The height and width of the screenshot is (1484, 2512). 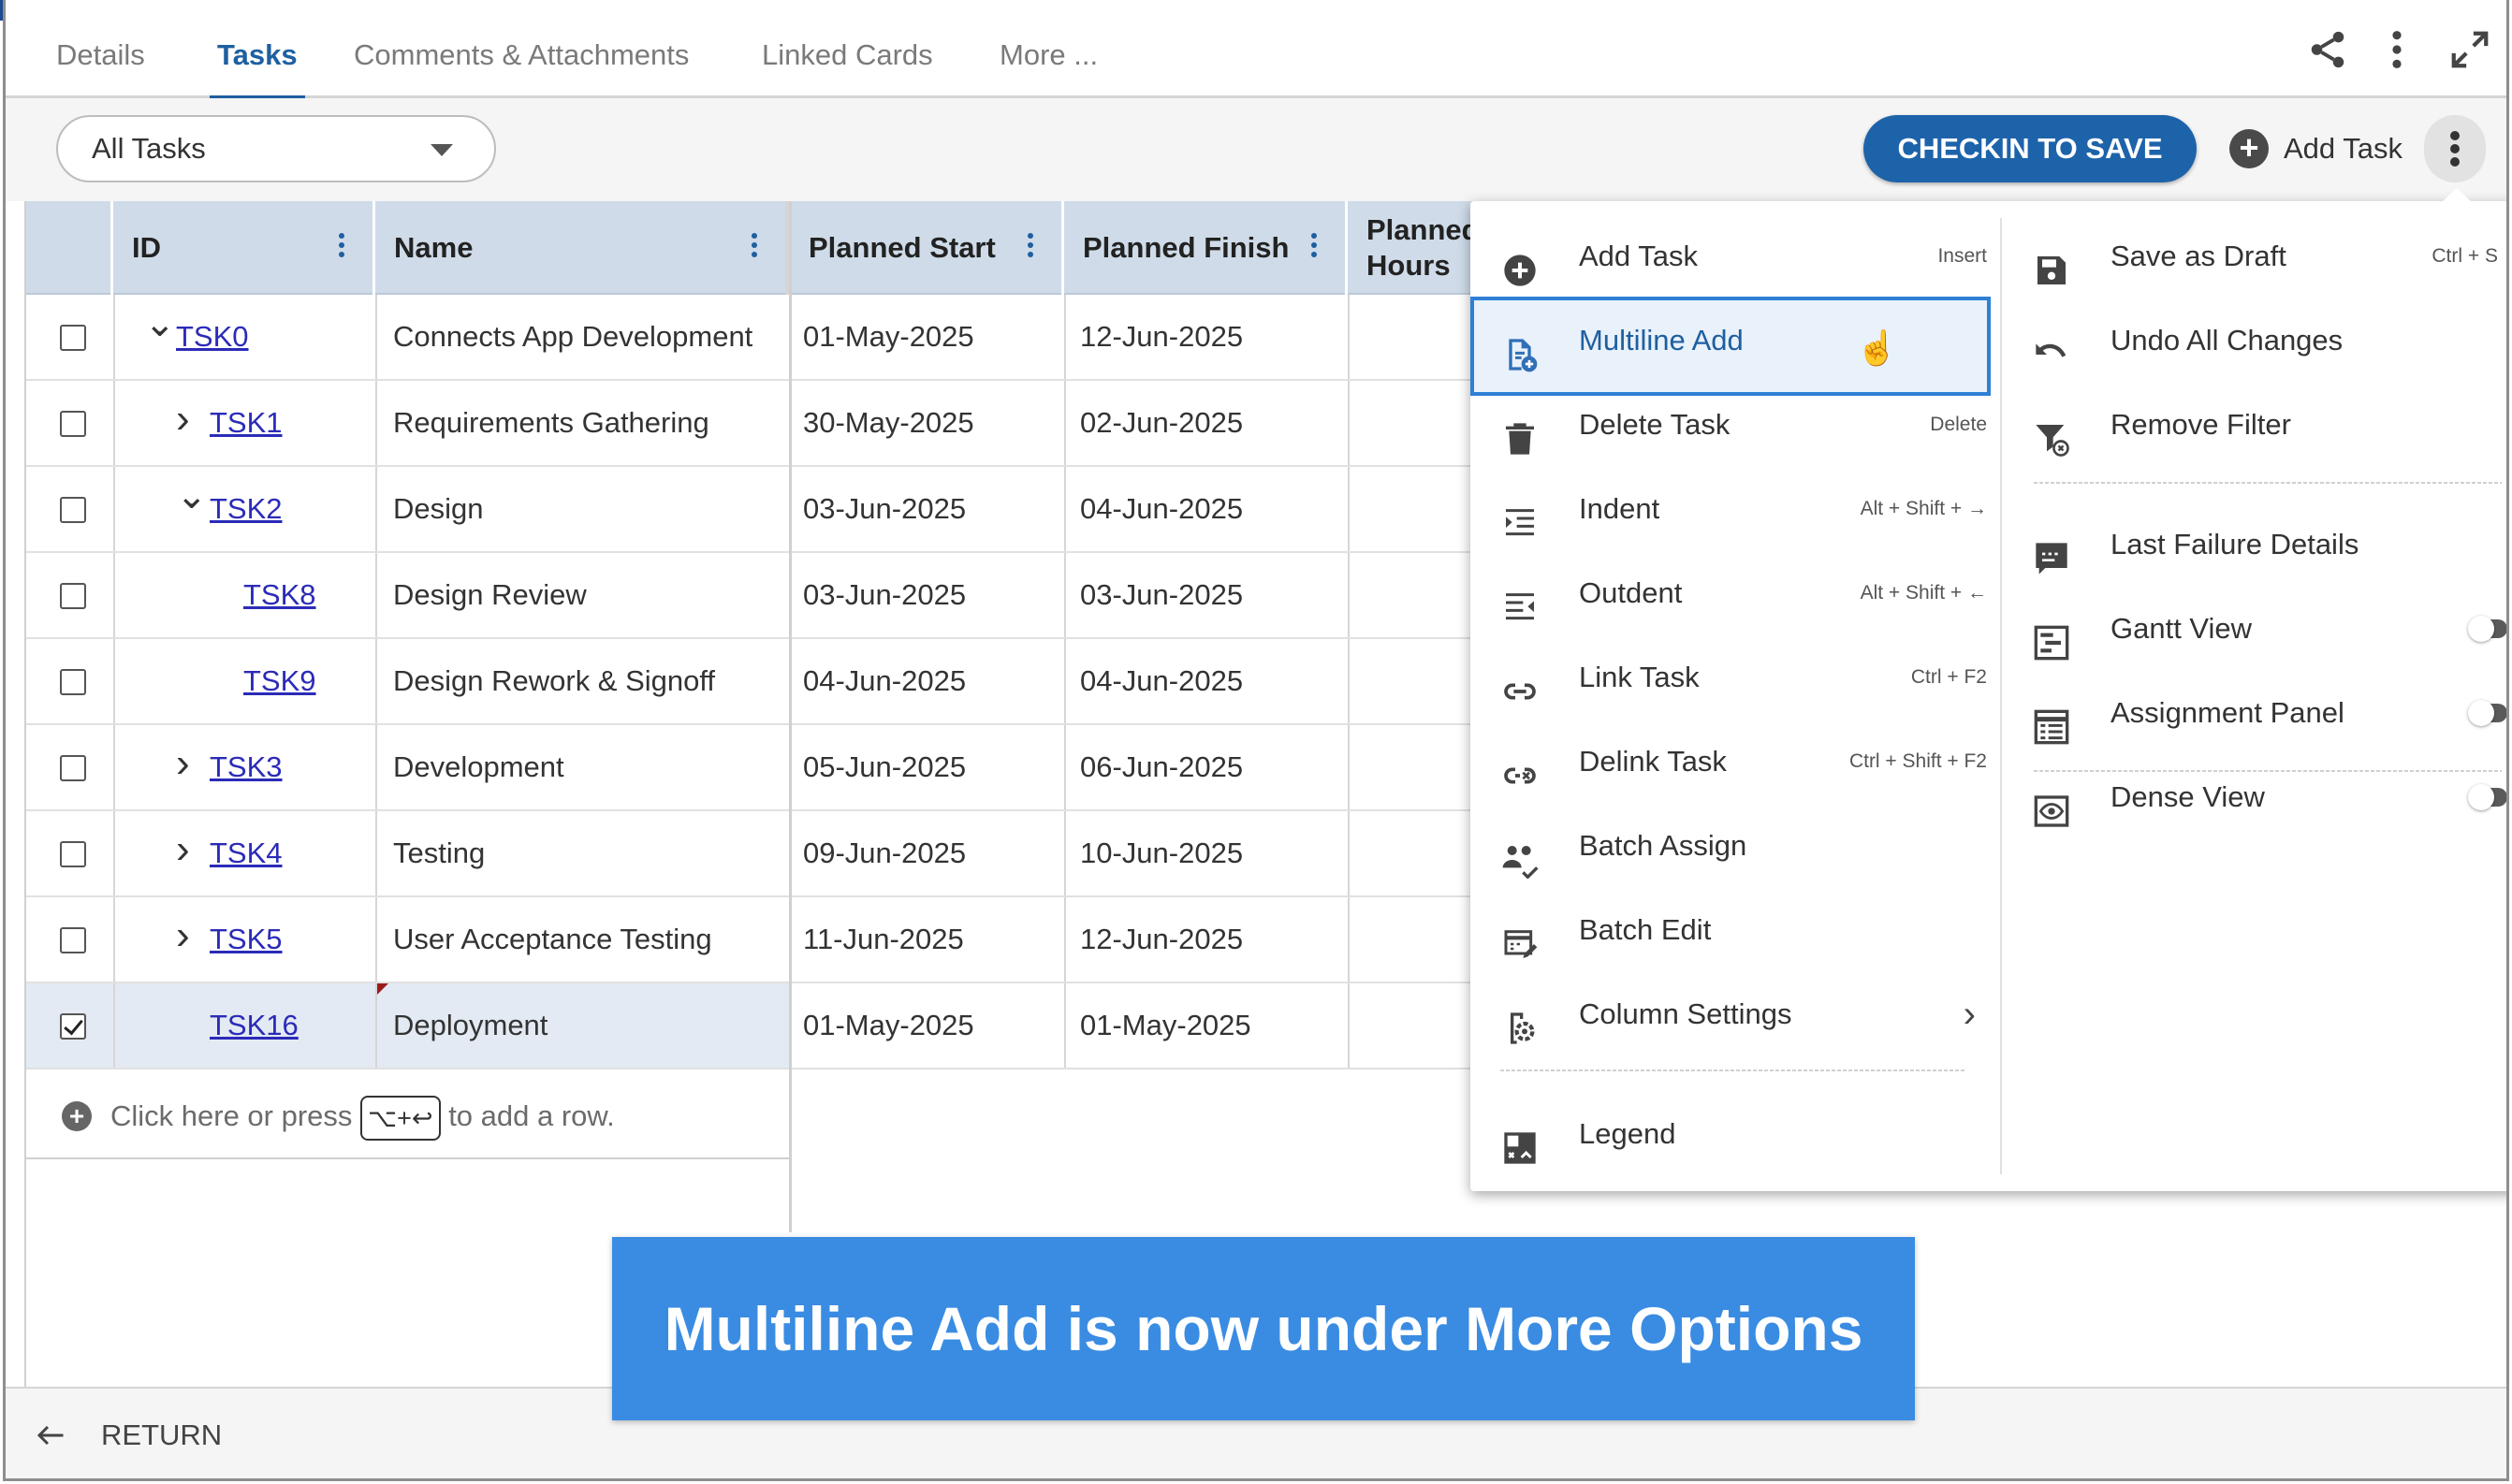 What do you see at coordinates (1743, 677) in the screenshot?
I see `menu-item-link-task: Link Task Ctrl + F2` at bounding box center [1743, 677].